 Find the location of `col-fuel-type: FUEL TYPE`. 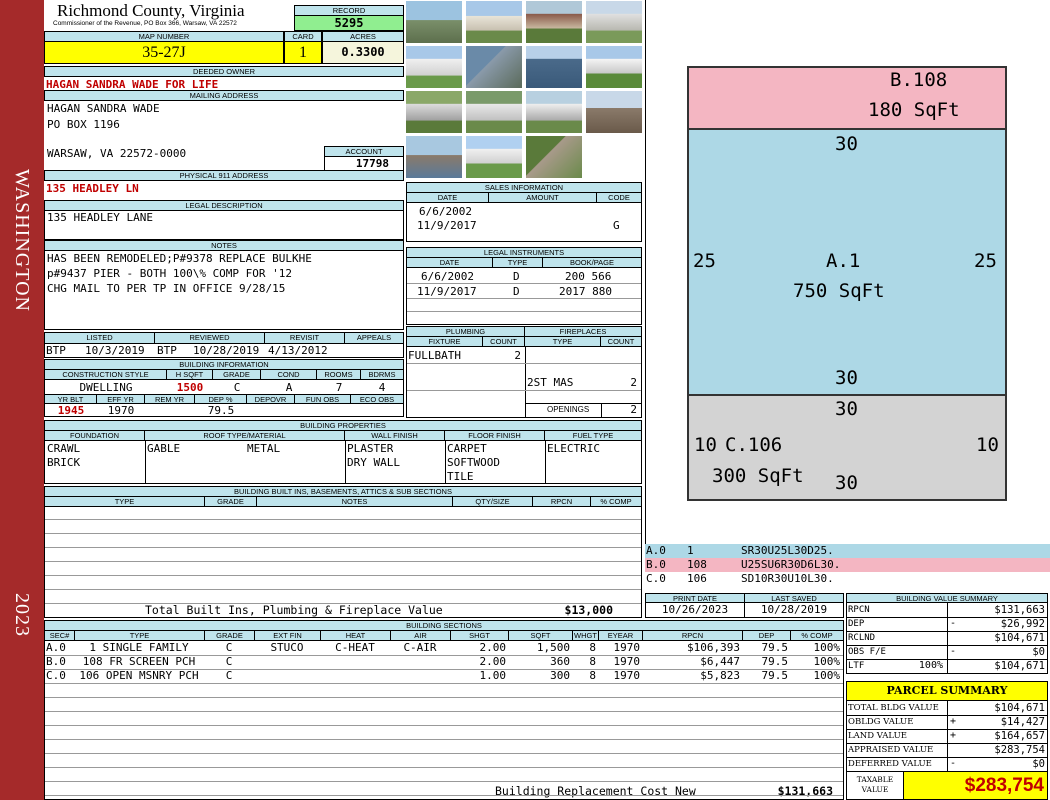

col-fuel-type: FUEL TYPE is located at coordinates (593, 436).